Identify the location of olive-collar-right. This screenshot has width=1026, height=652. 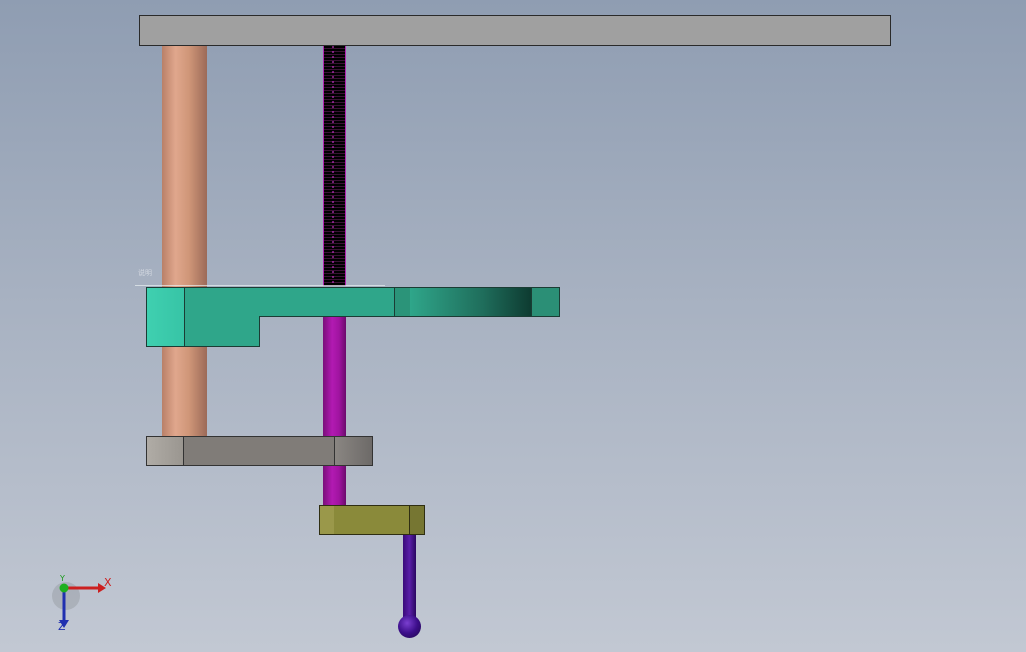
(417, 520).